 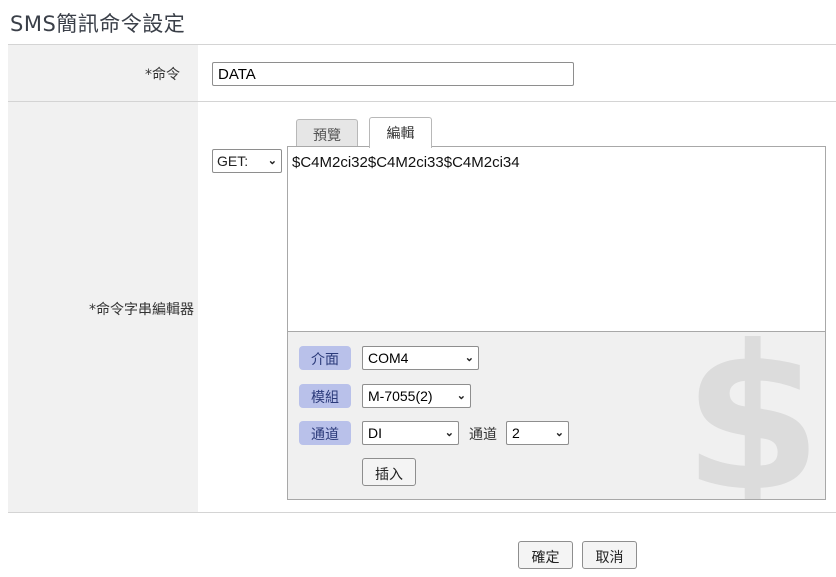 What do you see at coordinates (753, 401) in the screenshot?
I see `dollar-watermark-icon: $` at bounding box center [753, 401].